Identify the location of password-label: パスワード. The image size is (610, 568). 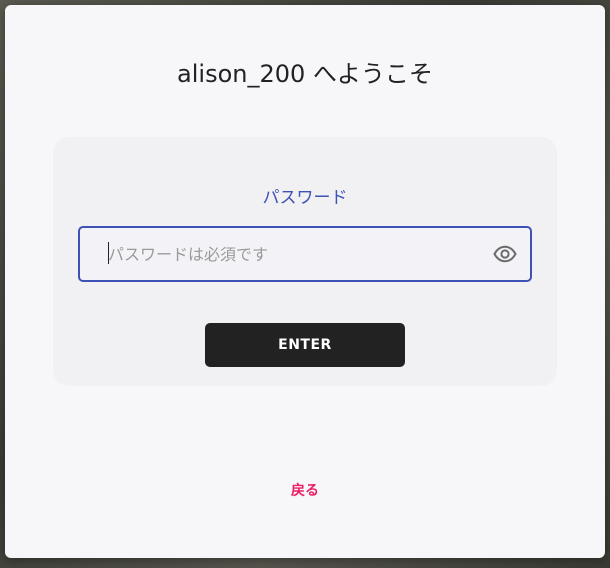
(305, 198).